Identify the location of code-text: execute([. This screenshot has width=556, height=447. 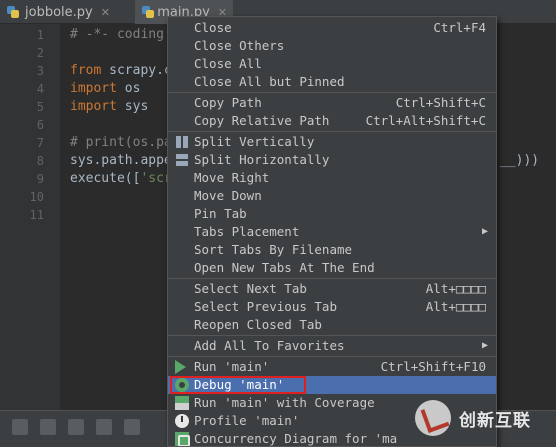
(105, 178).